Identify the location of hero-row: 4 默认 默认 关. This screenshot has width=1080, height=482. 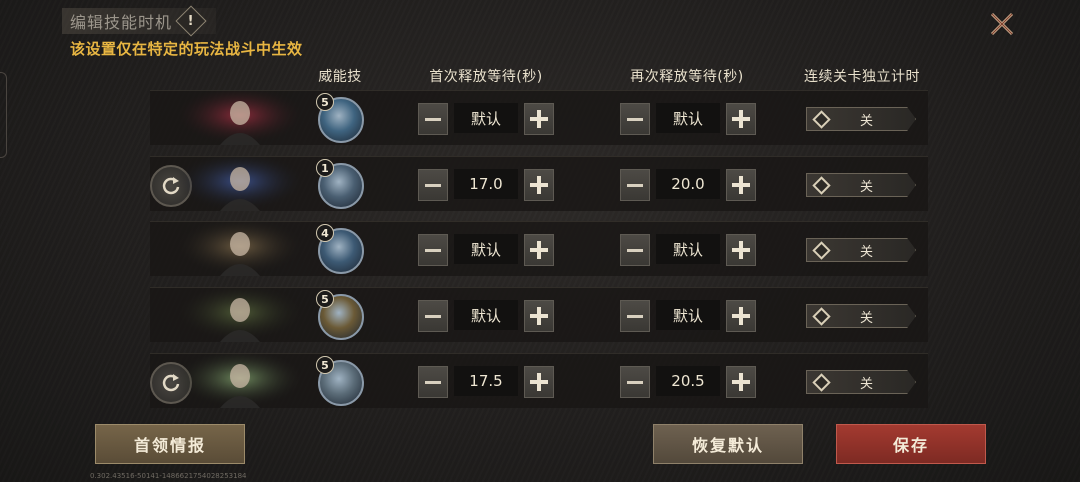
(539, 248).